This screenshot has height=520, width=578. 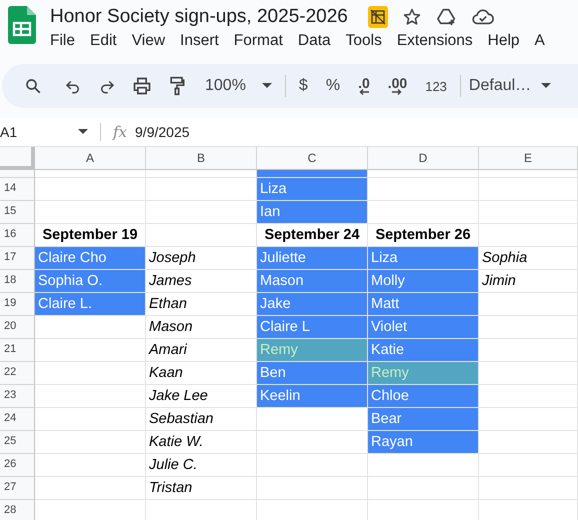 I want to click on table-cell: Rayan, so click(x=423, y=442).